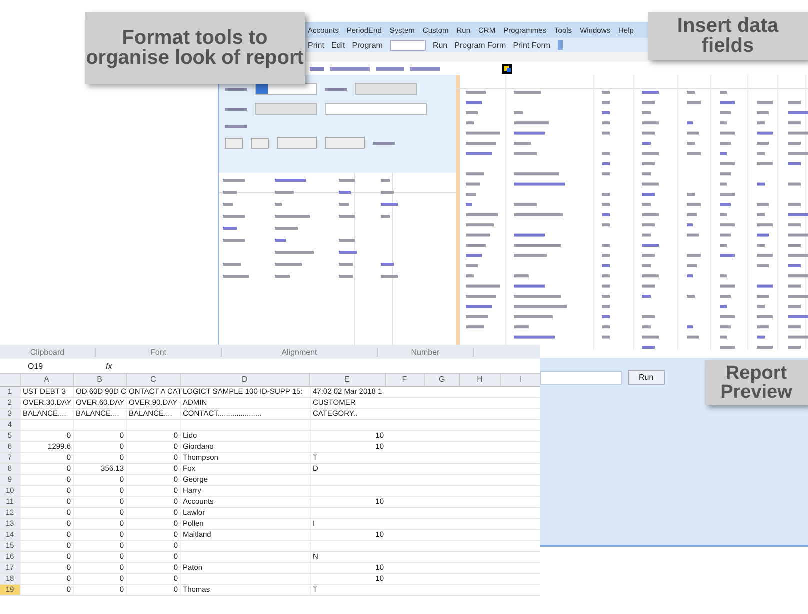 The height and width of the screenshot is (614, 808). Describe the element at coordinates (159, 352) in the screenshot. I see `ribbon-group-label: Font` at that location.